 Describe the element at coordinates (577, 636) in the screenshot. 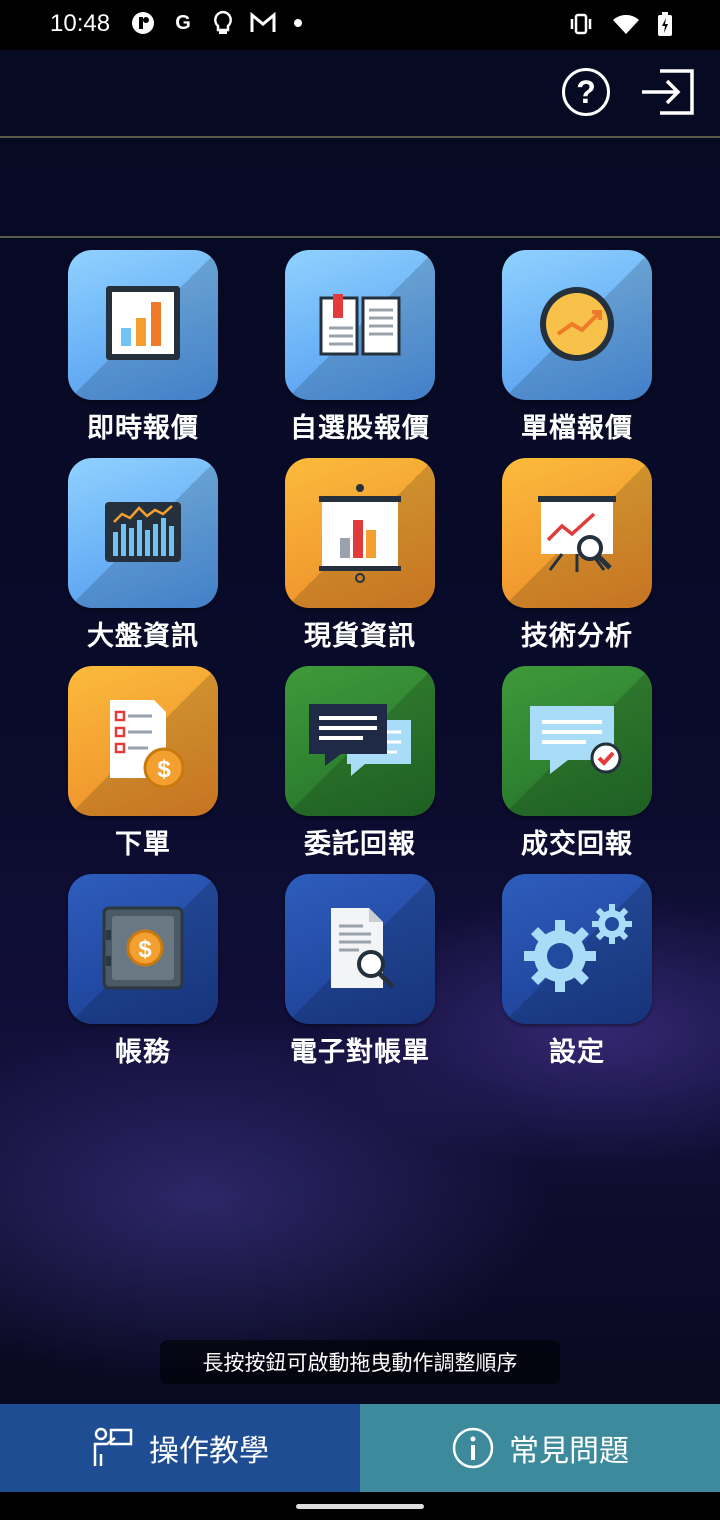

I see `menu-item-label: 技術分析` at that location.